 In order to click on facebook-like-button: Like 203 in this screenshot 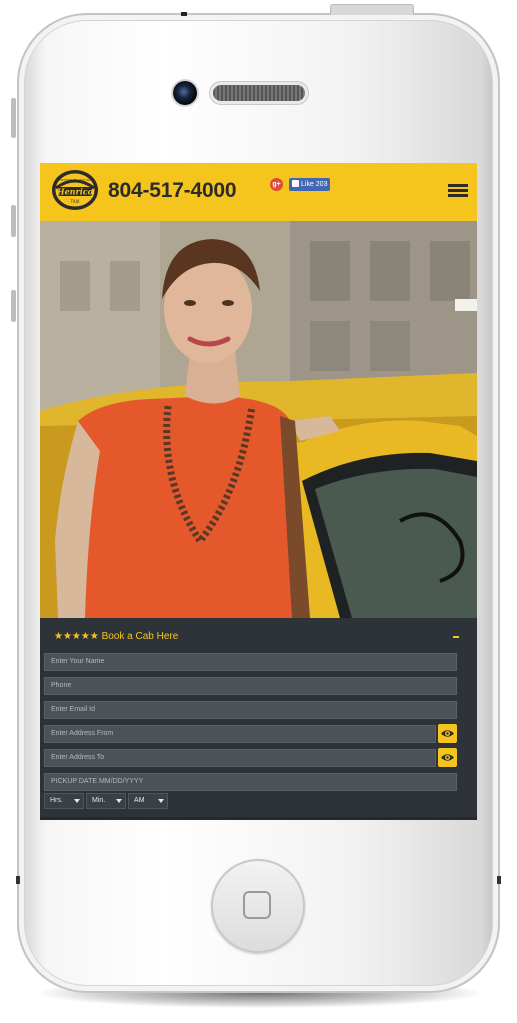, I will do `click(310, 184)`.